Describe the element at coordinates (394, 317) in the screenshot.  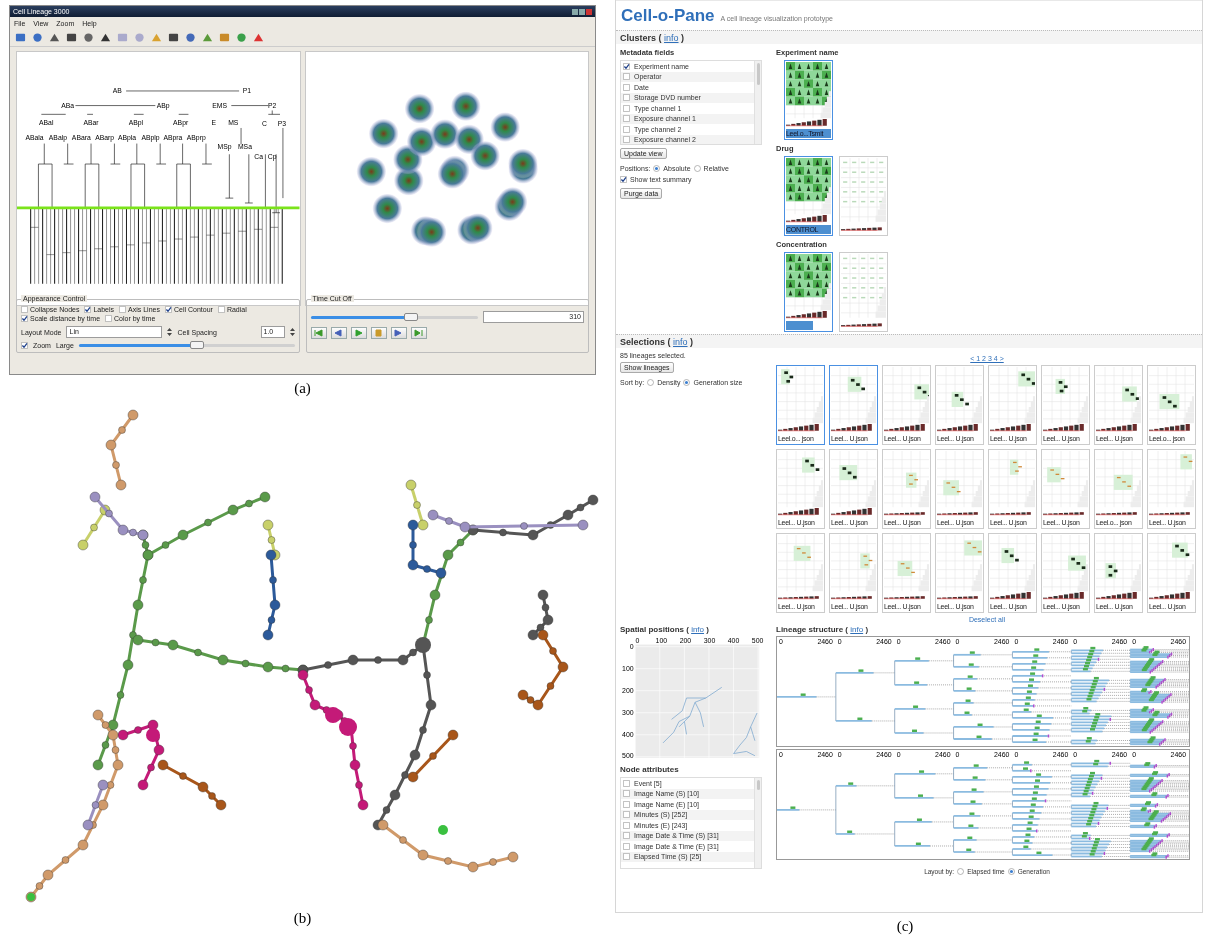
I see `time-slider` at that location.